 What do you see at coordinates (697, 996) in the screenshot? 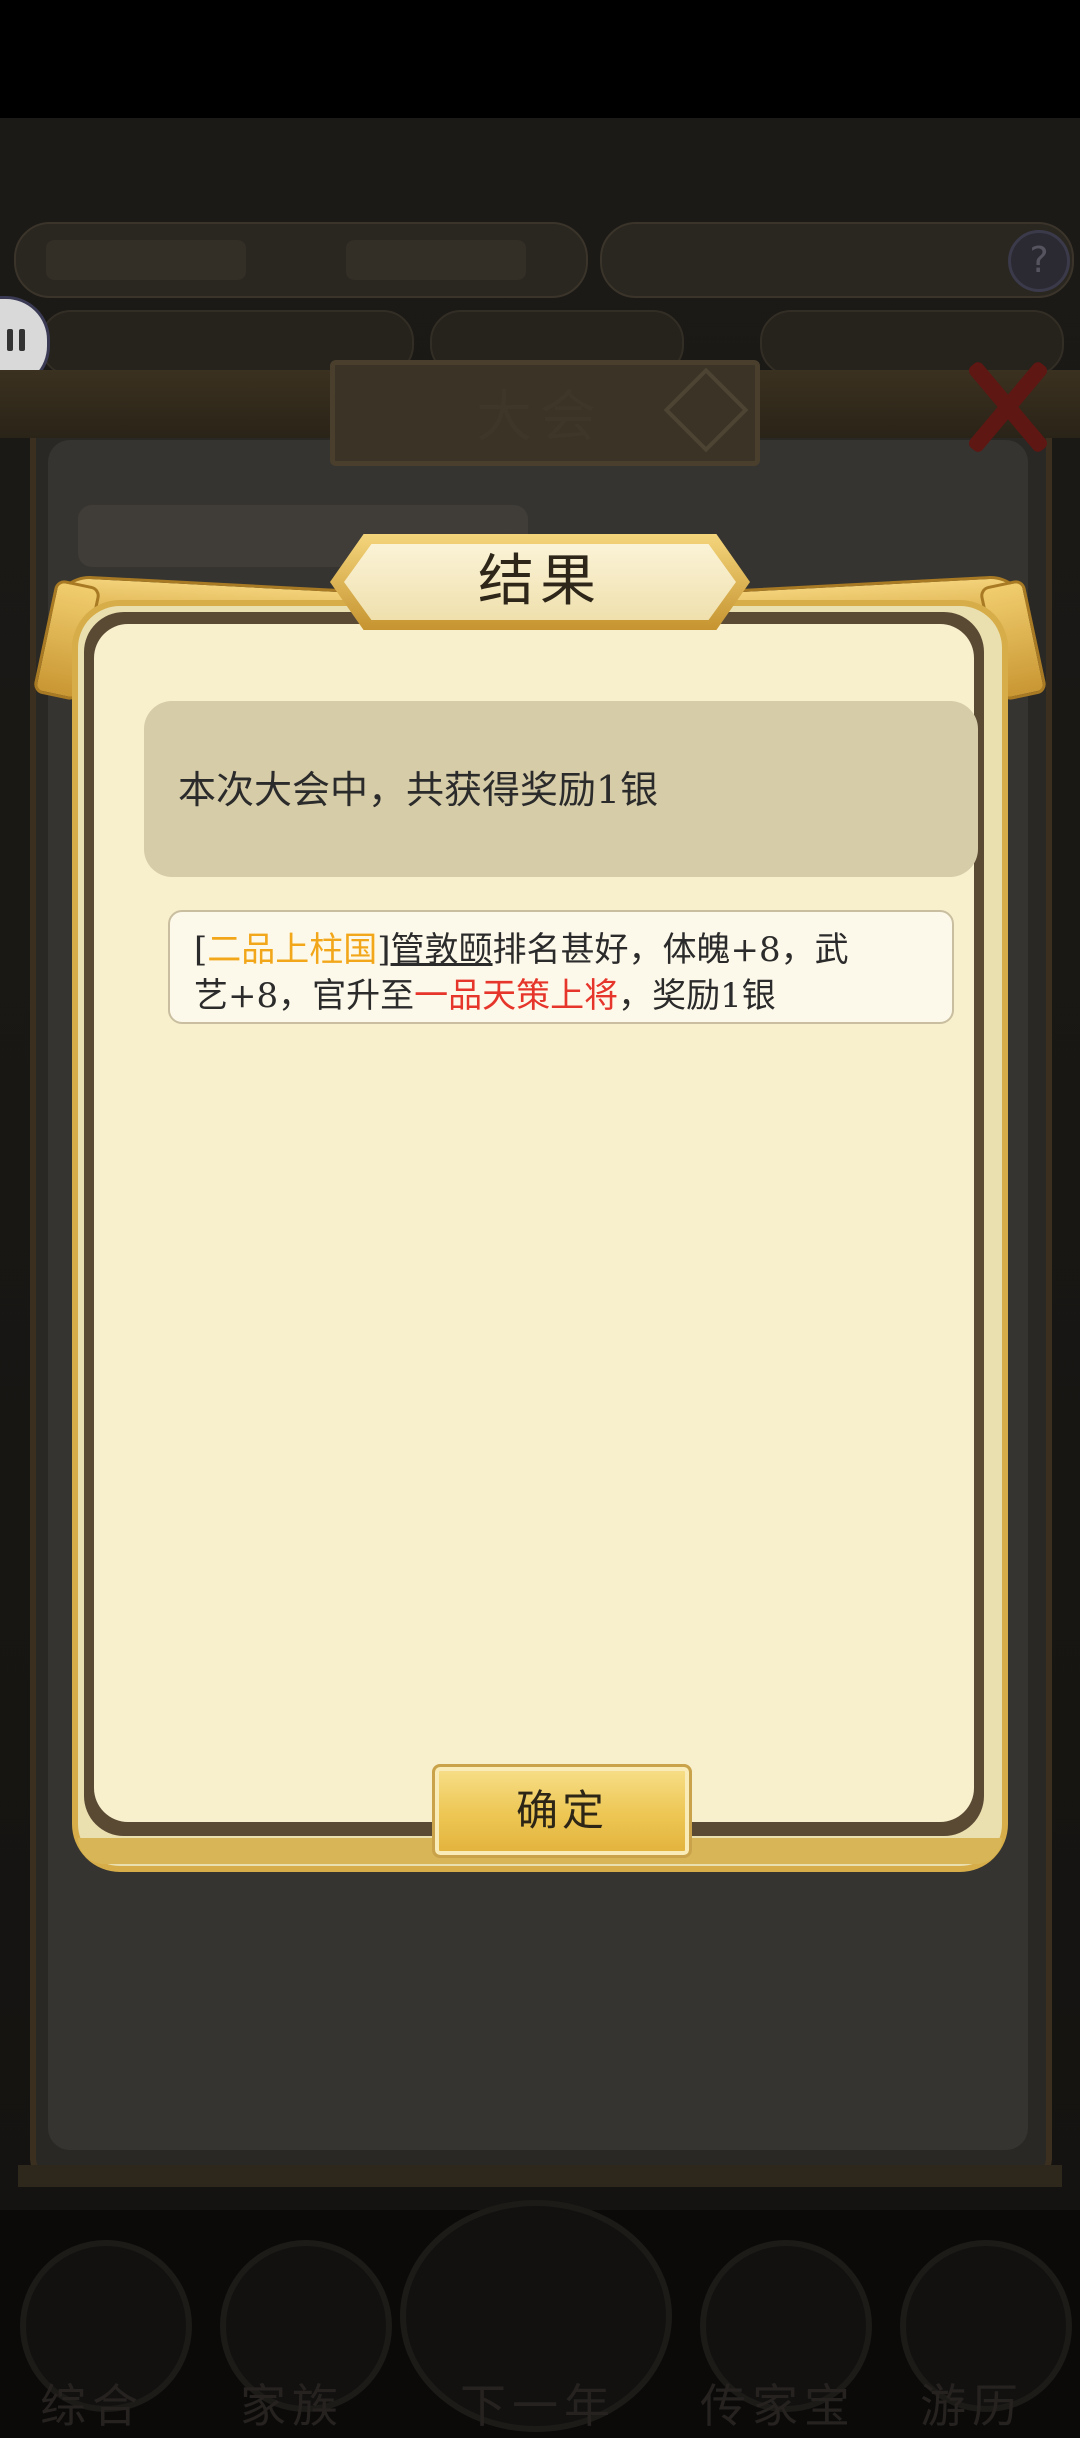
I see `result-text-3: ，奖励1银` at bounding box center [697, 996].